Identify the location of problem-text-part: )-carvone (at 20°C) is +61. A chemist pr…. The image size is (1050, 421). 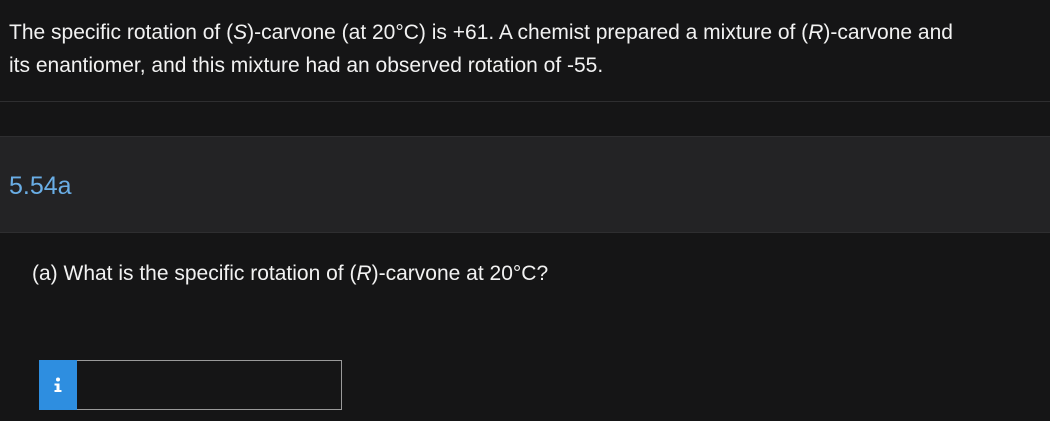
(528, 32).